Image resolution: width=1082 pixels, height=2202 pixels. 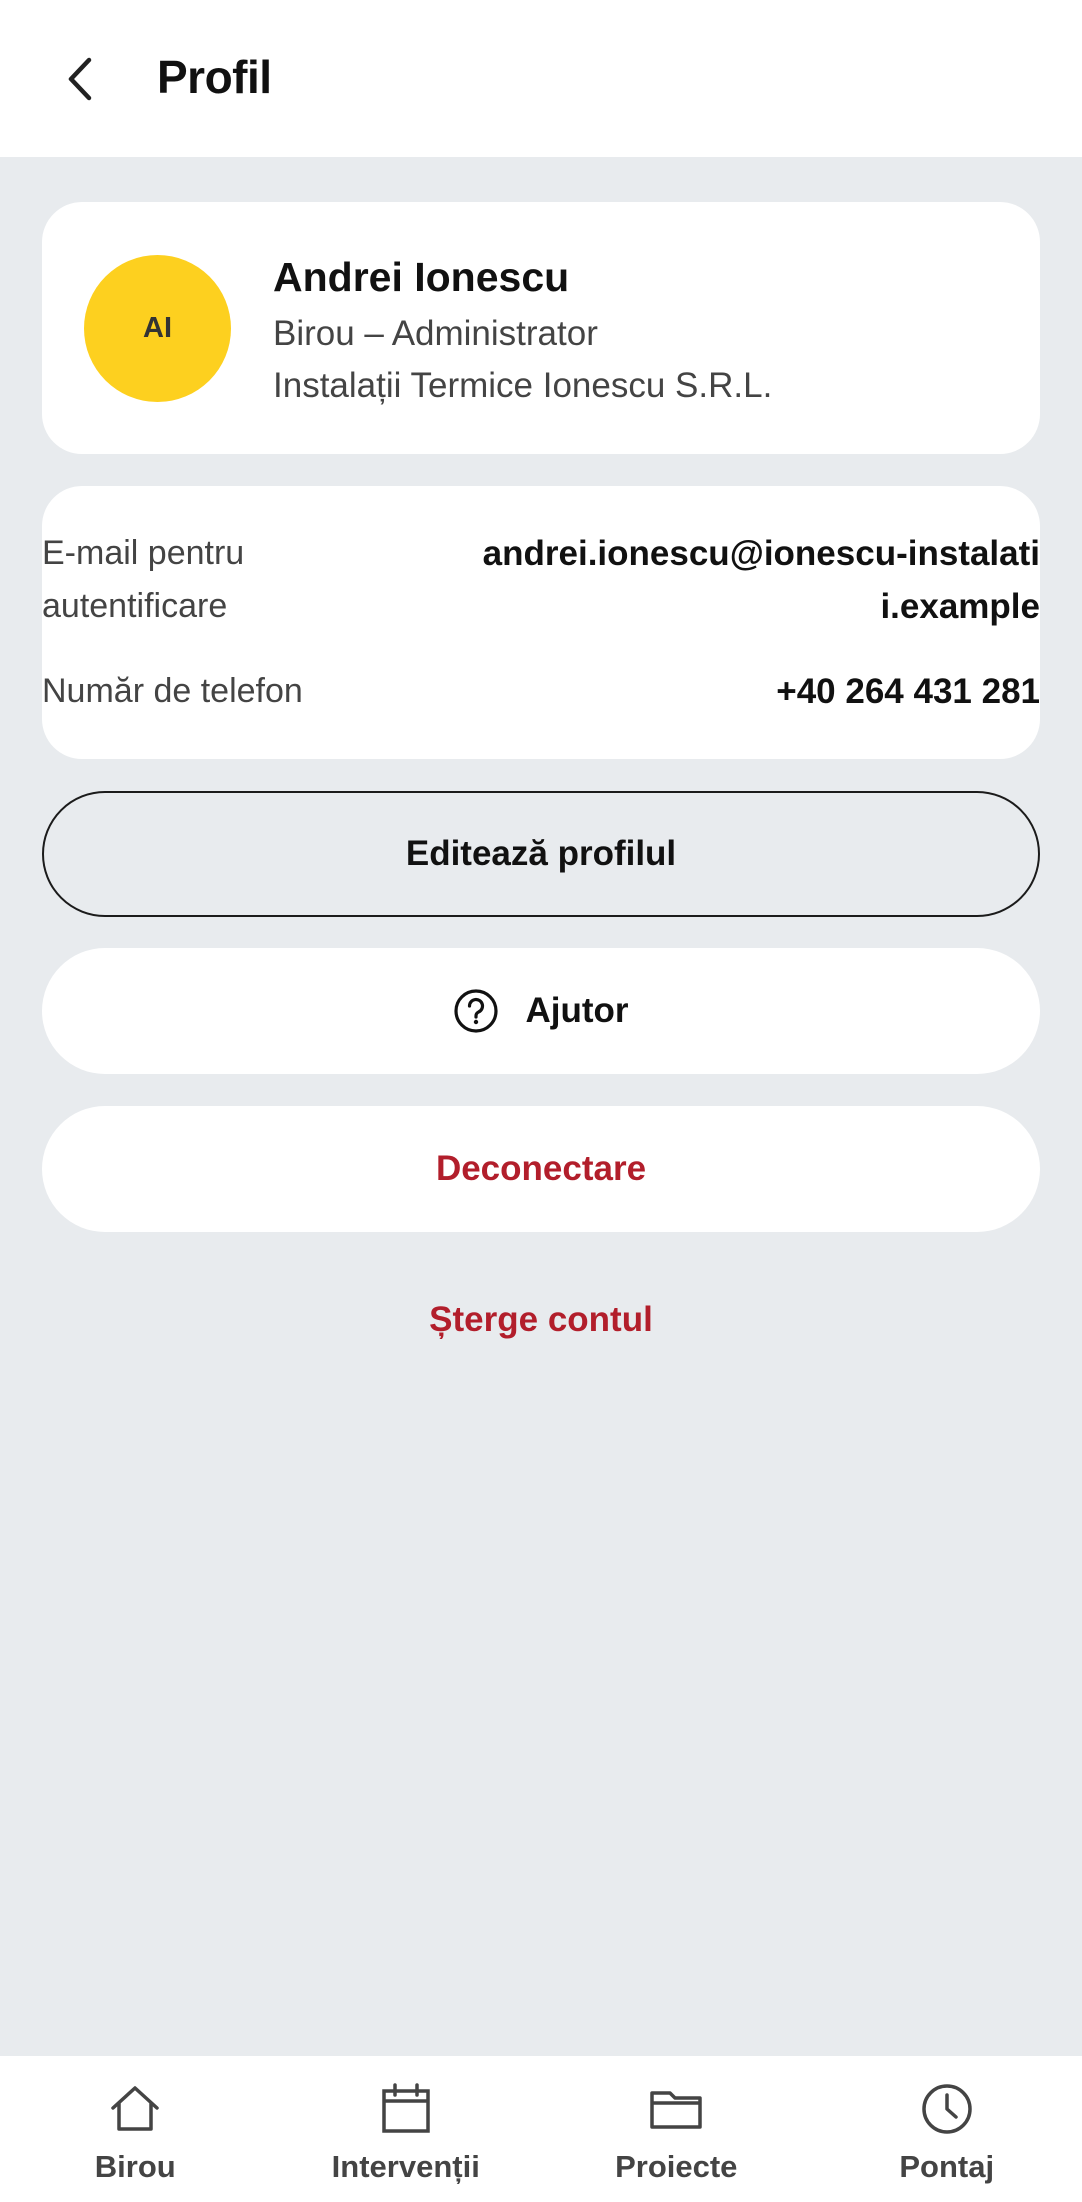 I want to click on phone-label: Număr de telefon, so click(x=172, y=691).